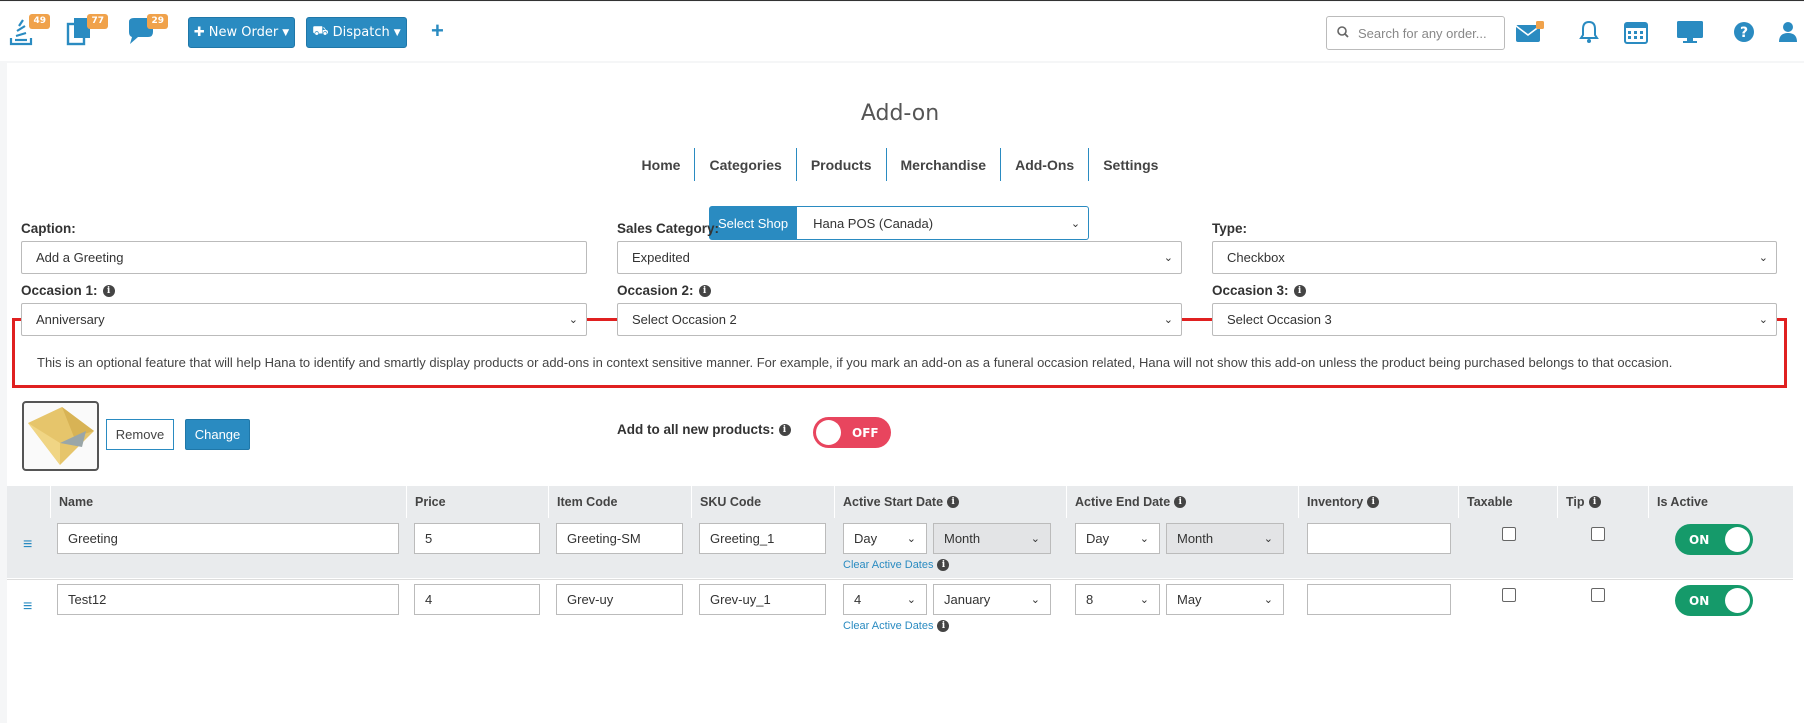  Describe the element at coordinates (397, 32) in the screenshot. I see `caret-down-icon: ▼` at that location.